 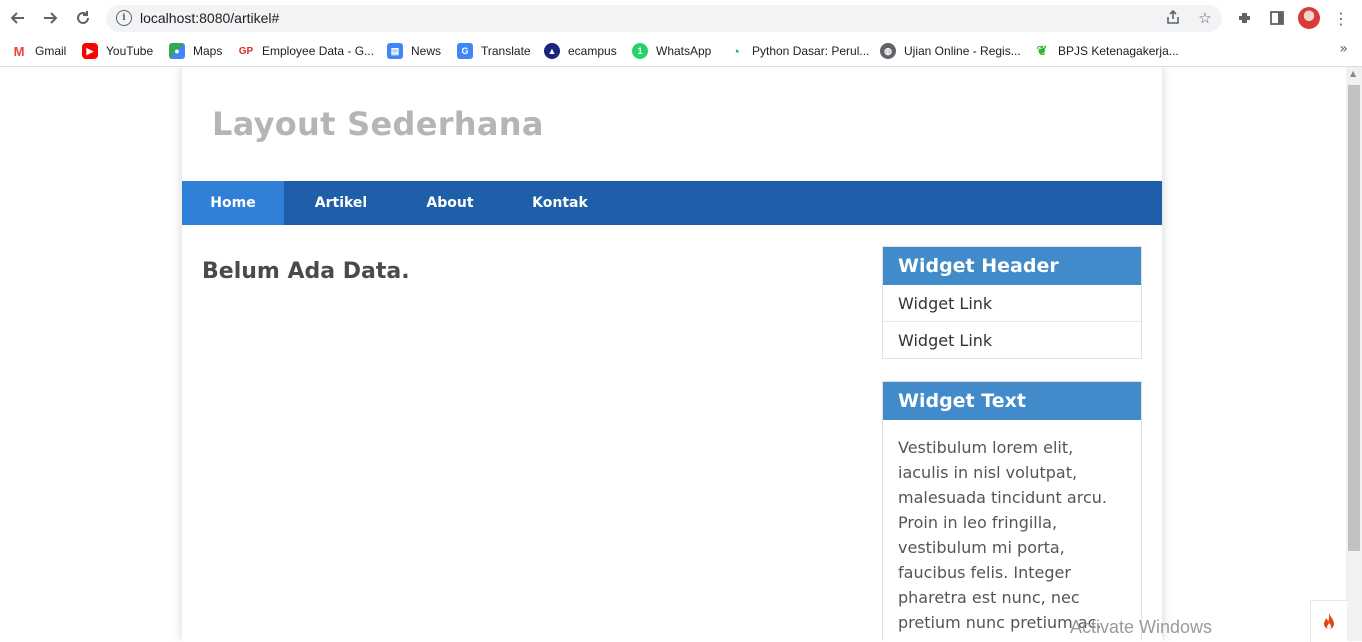 What do you see at coordinates (209, 18) in the screenshot?
I see `address-url: localhost:8080/artikel#` at bounding box center [209, 18].